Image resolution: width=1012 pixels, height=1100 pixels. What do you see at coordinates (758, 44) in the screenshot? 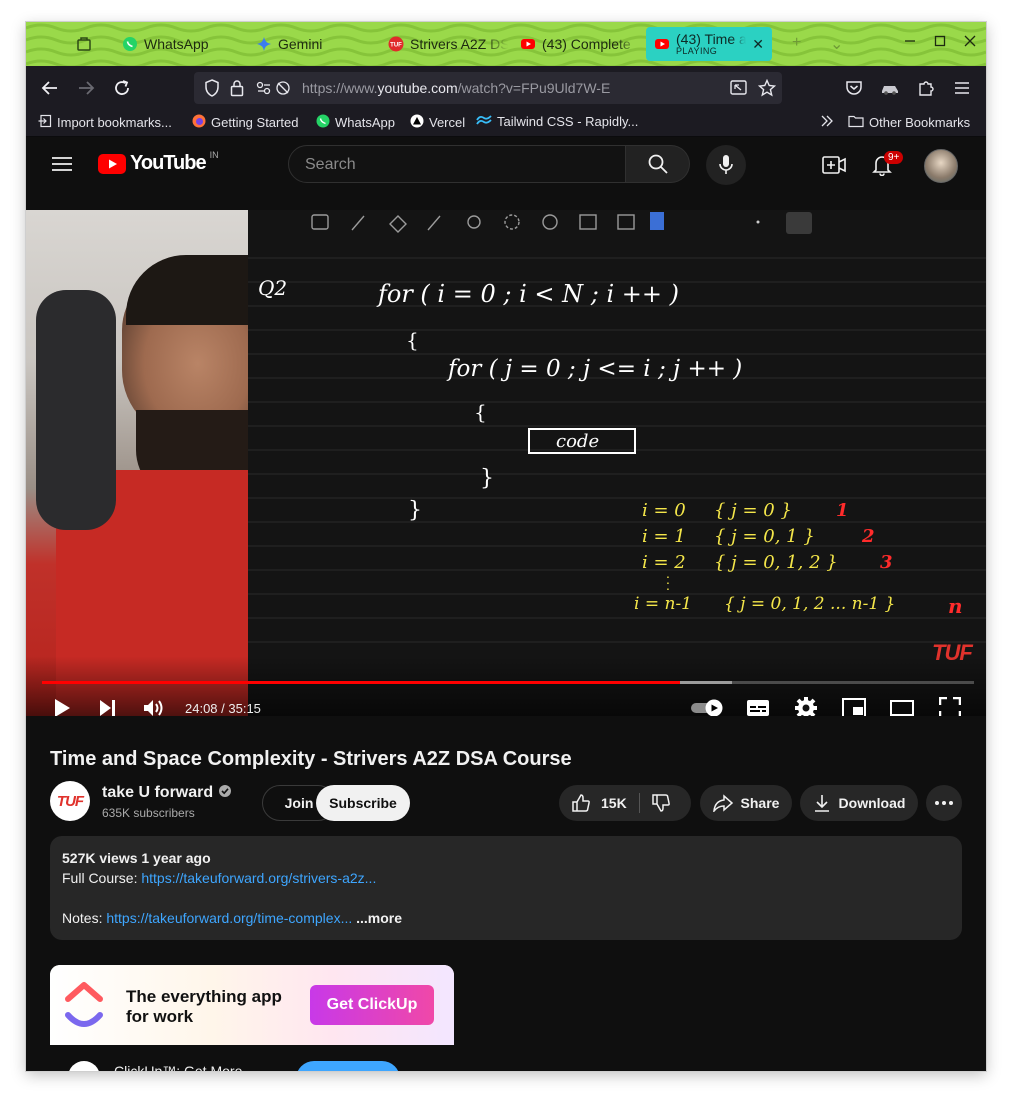
I see `close-tab-icon: ✕` at bounding box center [758, 44].